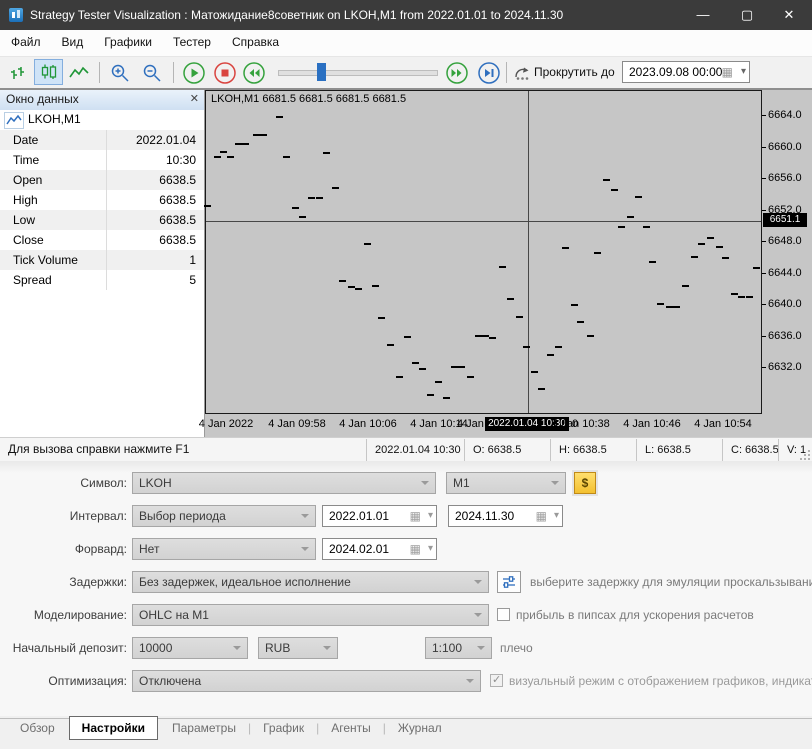 The image size is (812, 749). Describe the element at coordinates (73, 42) in the screenshot. I see `menu-item-view: Вид` at that location.